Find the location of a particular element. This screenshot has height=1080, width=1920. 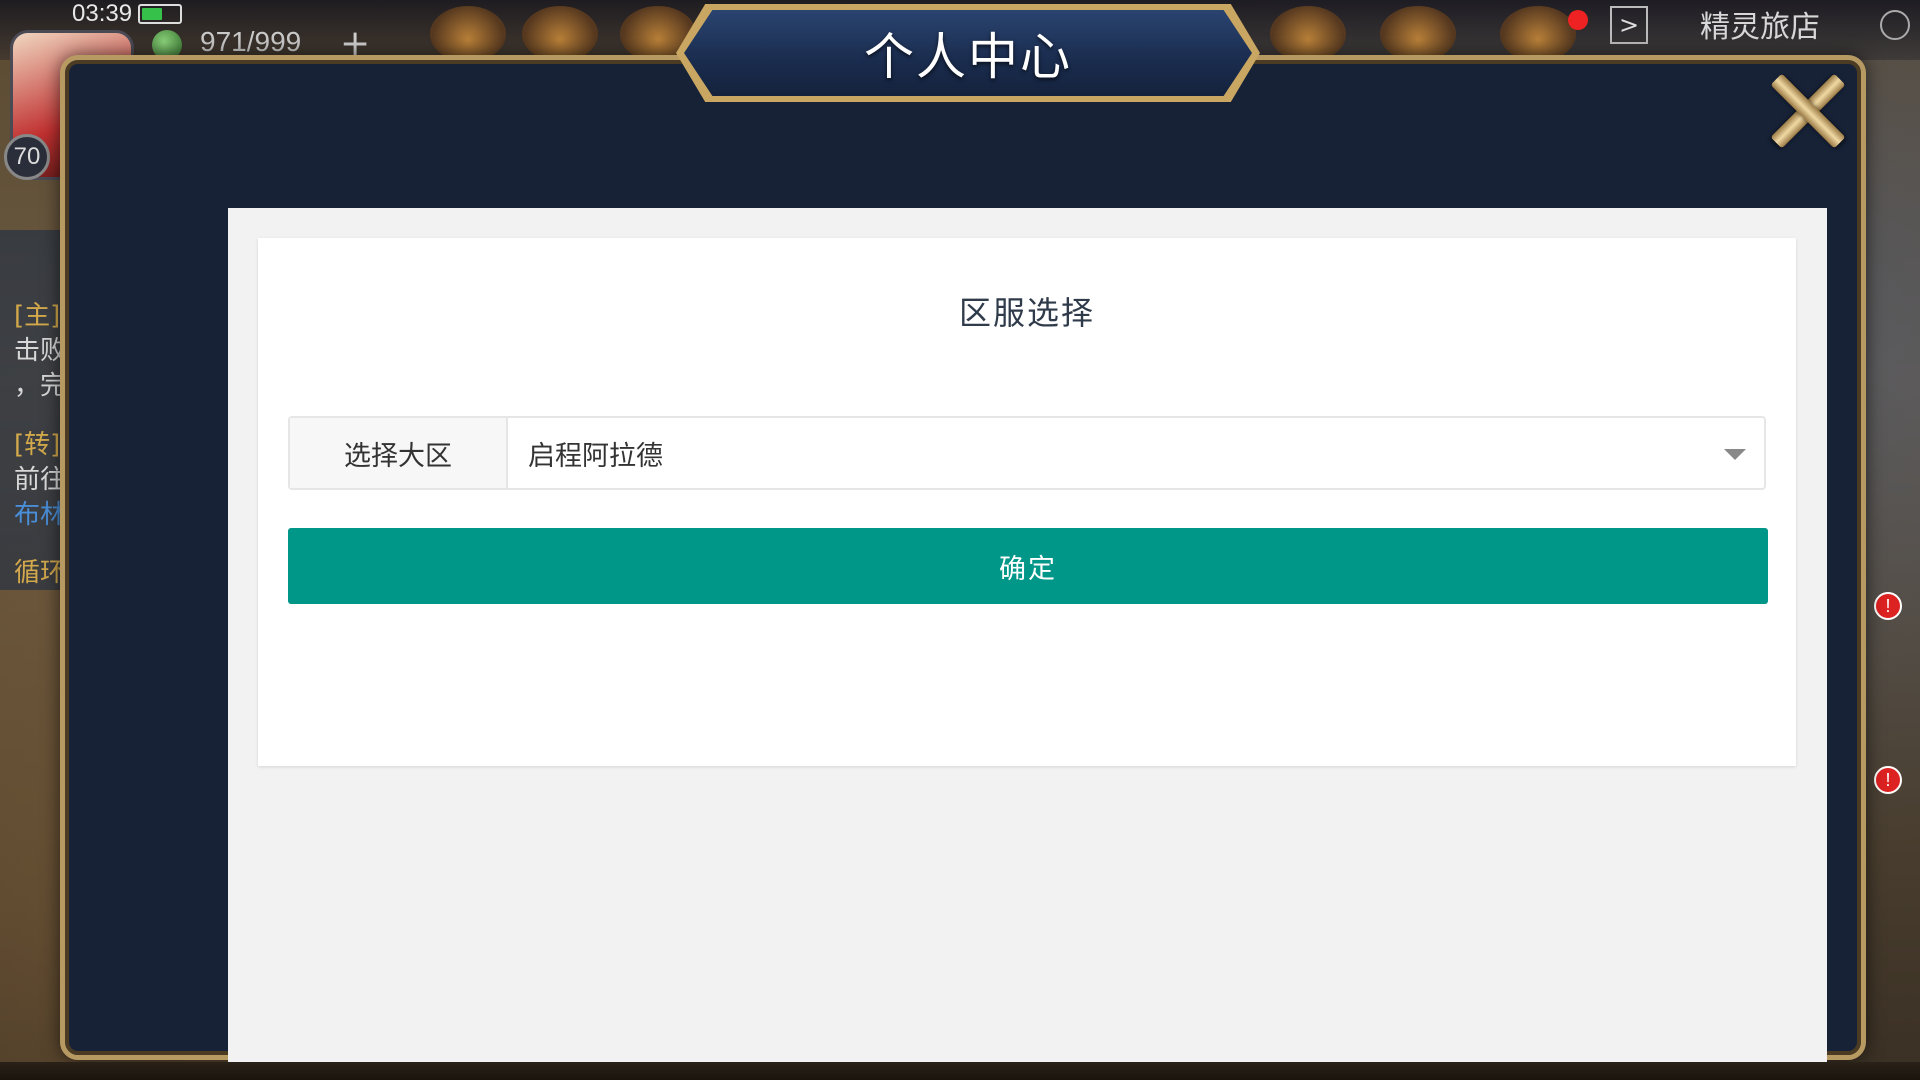

confirm-button: 确定 is located at coordinates (1028, 566).